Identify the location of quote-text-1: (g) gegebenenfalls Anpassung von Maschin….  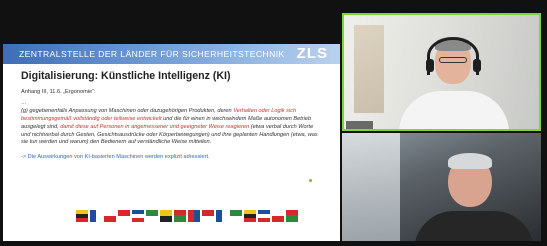
(127, 110).